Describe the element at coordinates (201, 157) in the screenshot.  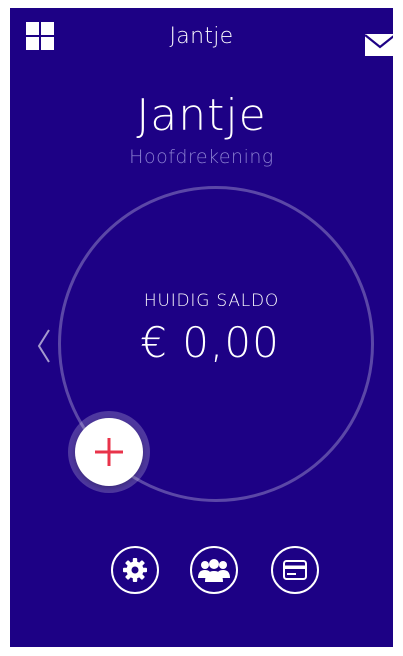
I see `account-type: Hoofdrekening` at that location.